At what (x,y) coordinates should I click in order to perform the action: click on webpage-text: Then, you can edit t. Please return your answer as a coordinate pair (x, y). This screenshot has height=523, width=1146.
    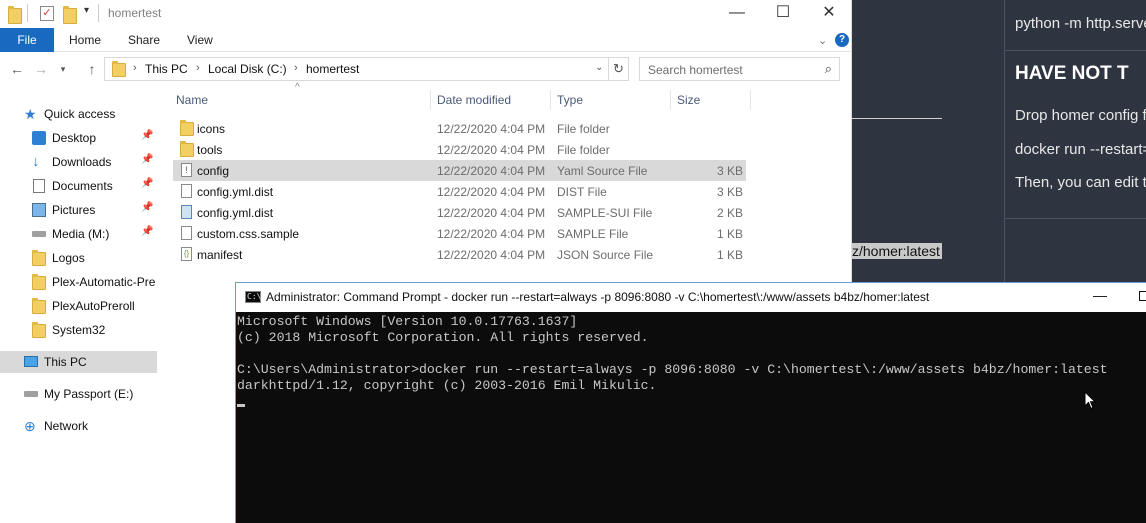
    Looking at the image, I should click on (1080, 182).